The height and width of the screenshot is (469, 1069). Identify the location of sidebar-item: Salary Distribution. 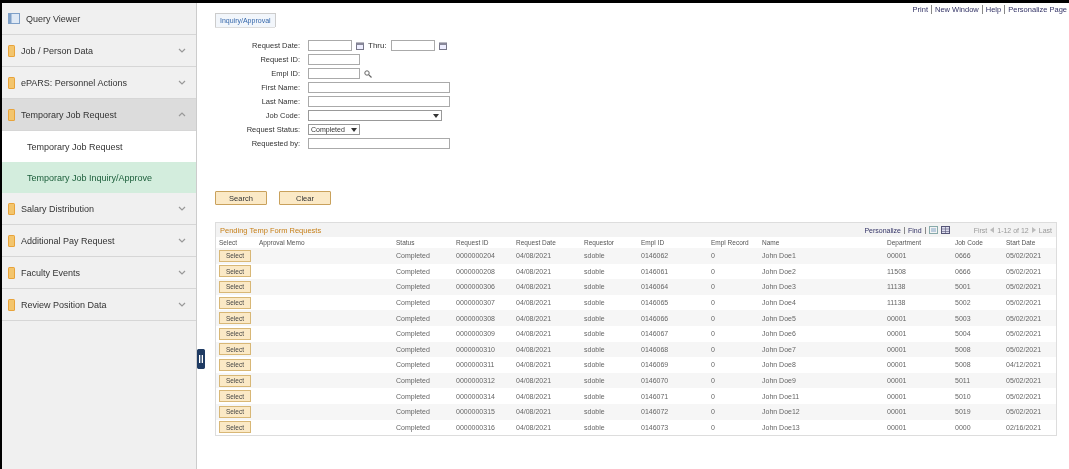
(99, 209).